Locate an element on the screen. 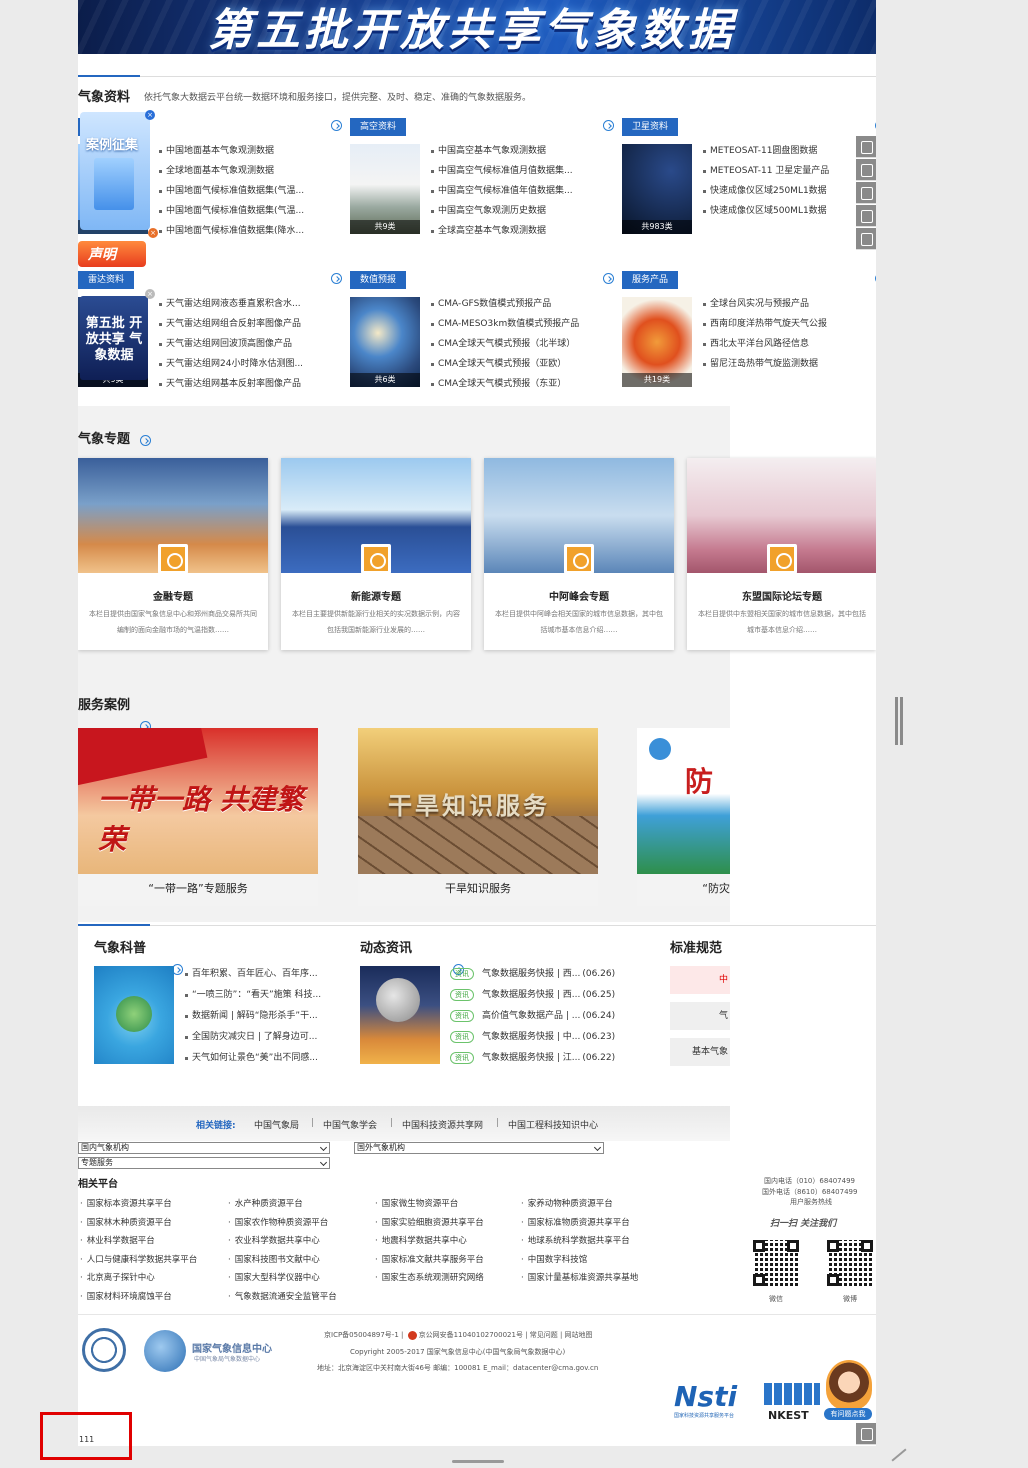  platform-link: 国家计量基标准资源共享基地 is located at coordinates (580, 1277).